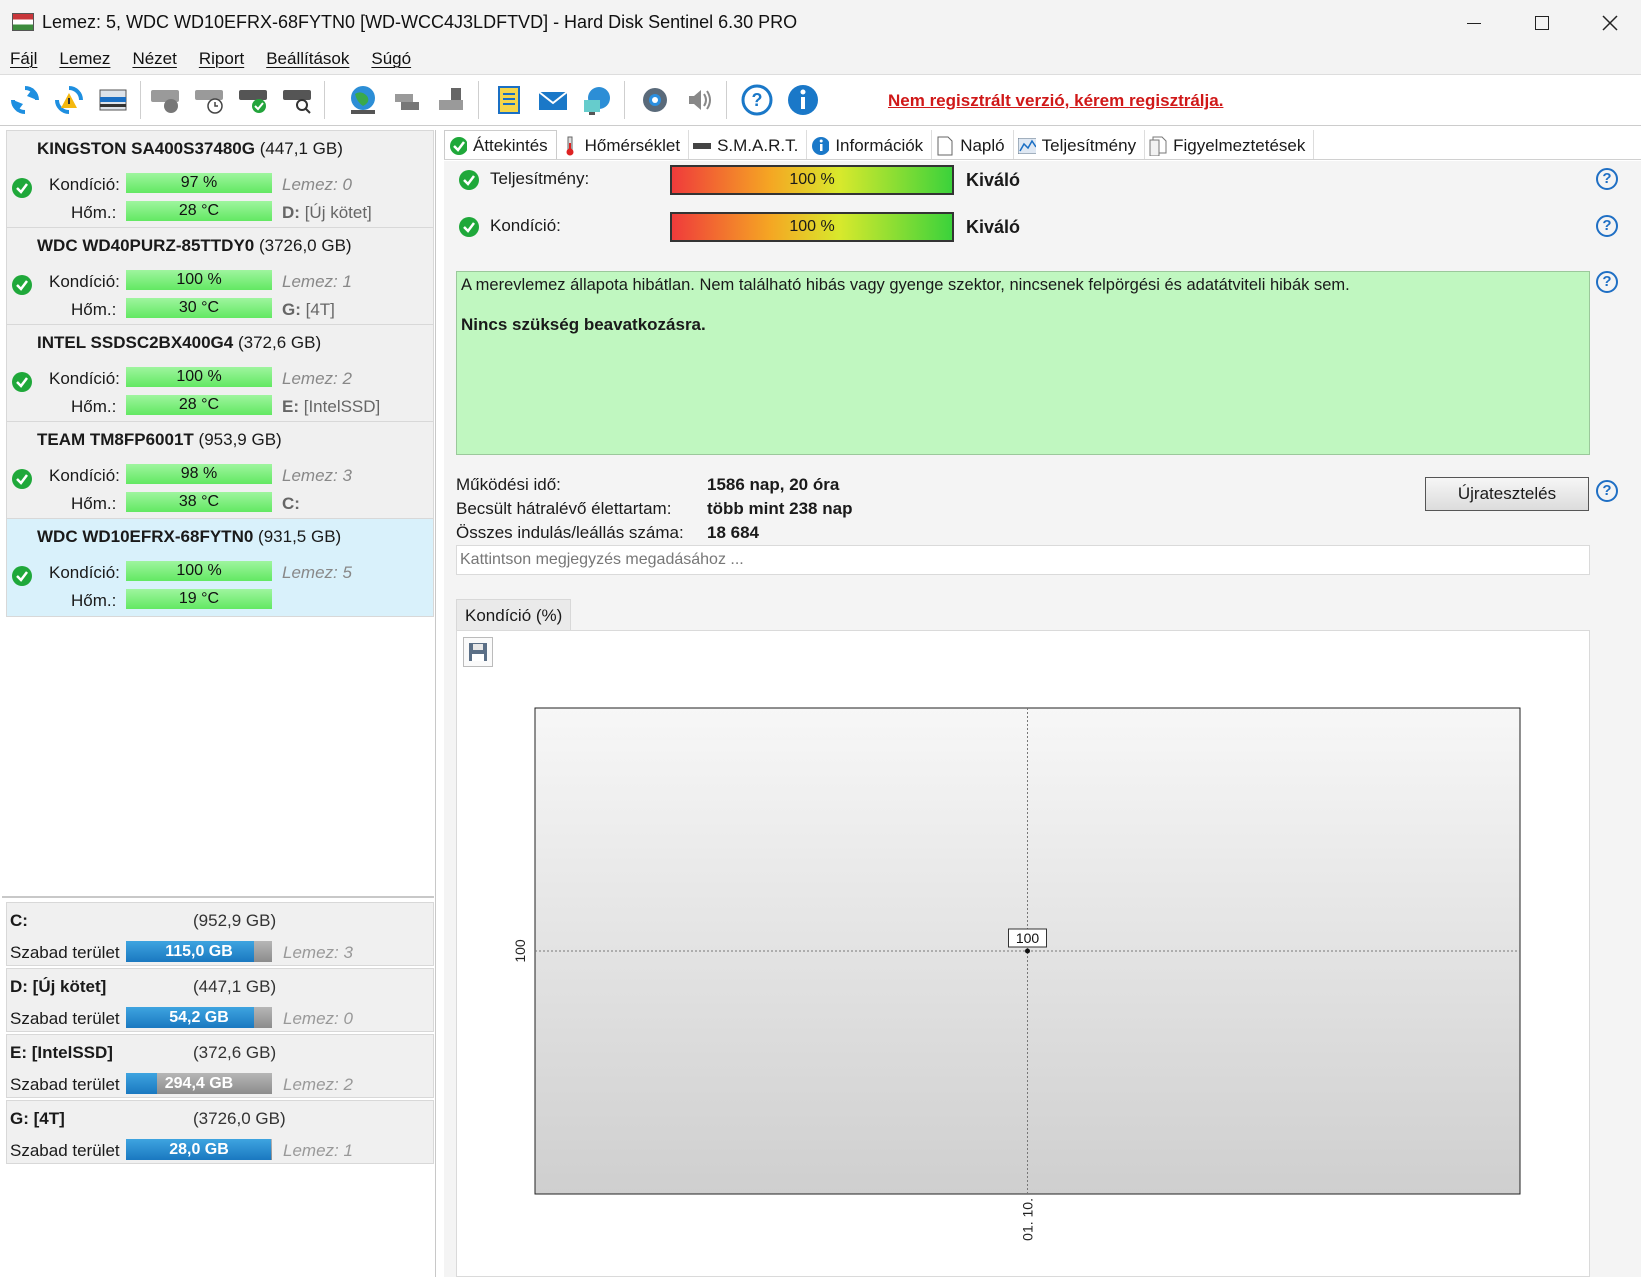 Image resolution: width=1641 pixels, height=1277 pixels. What do you see at coordinates (1028, 1219) in the screenshot?
I see `x-tick-label: 01. 10.` at bounding box center [1028, 1219].